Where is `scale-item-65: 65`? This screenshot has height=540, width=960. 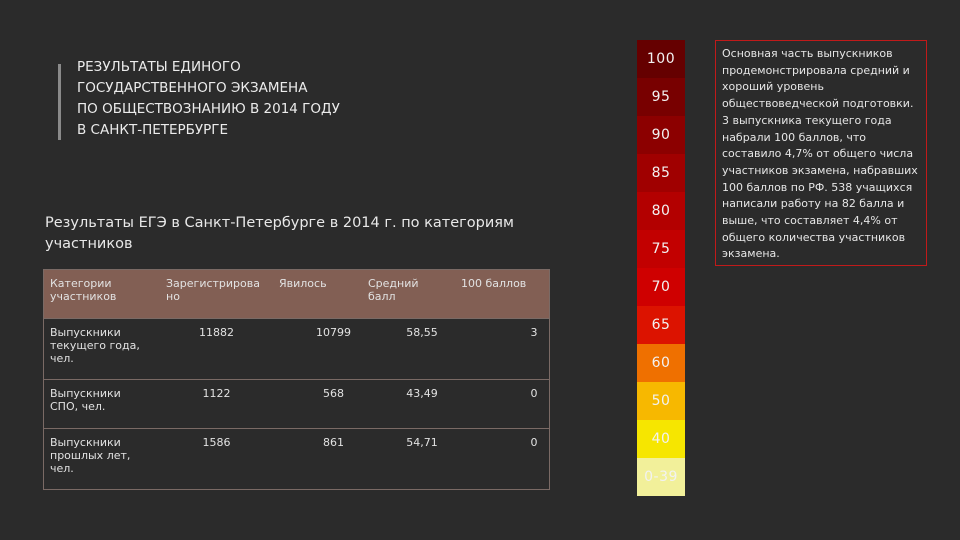 scale-item-65: 65 is located at coordinates (661, 325).